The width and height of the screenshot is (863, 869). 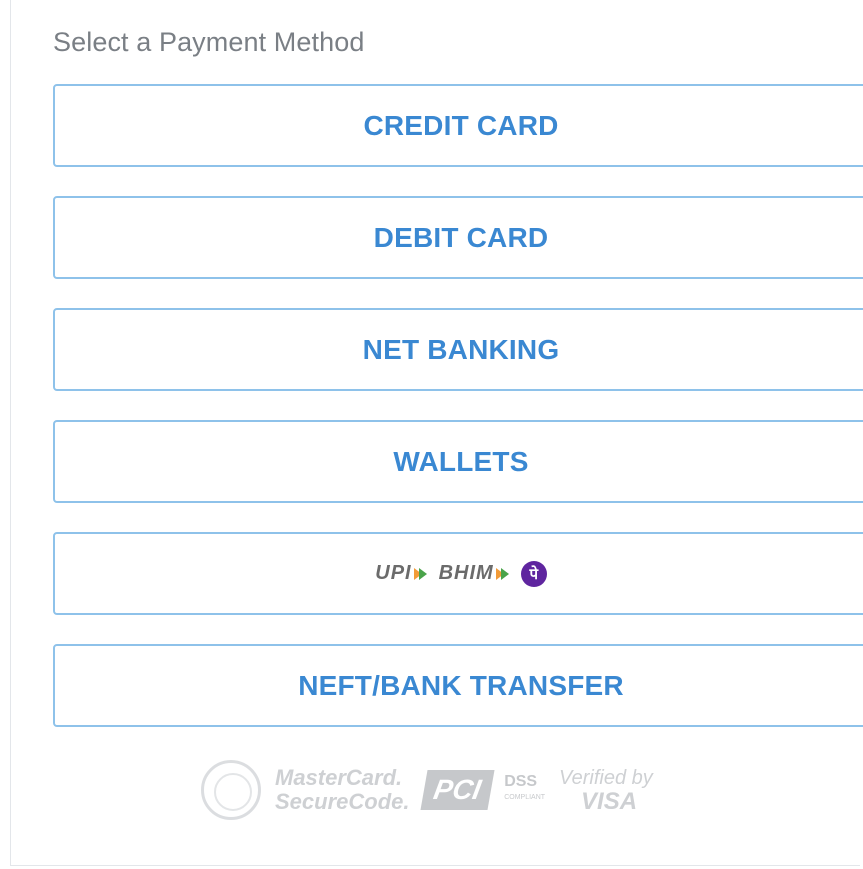 I want to click on dss-badge: DSS COMPLIANT, so click(x=524, y=790).